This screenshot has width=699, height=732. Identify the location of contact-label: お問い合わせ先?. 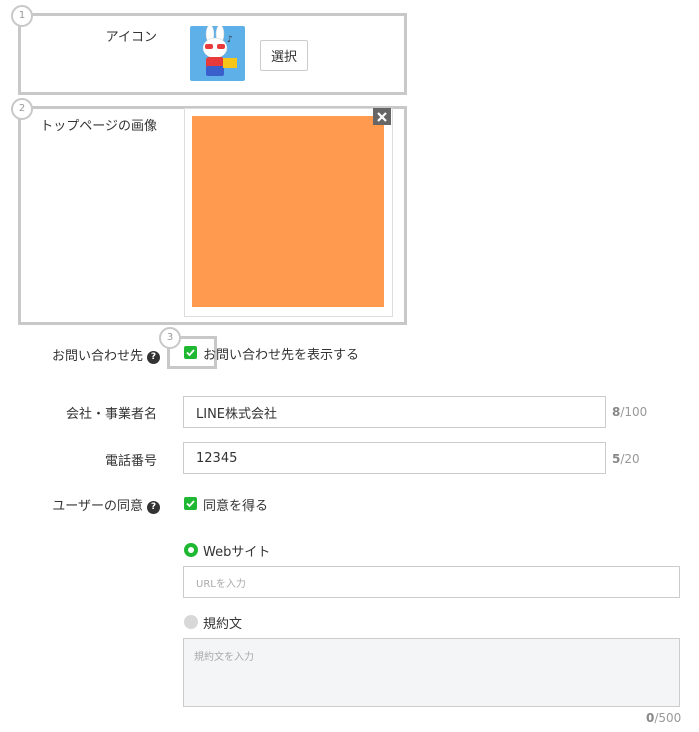
(95, 354).